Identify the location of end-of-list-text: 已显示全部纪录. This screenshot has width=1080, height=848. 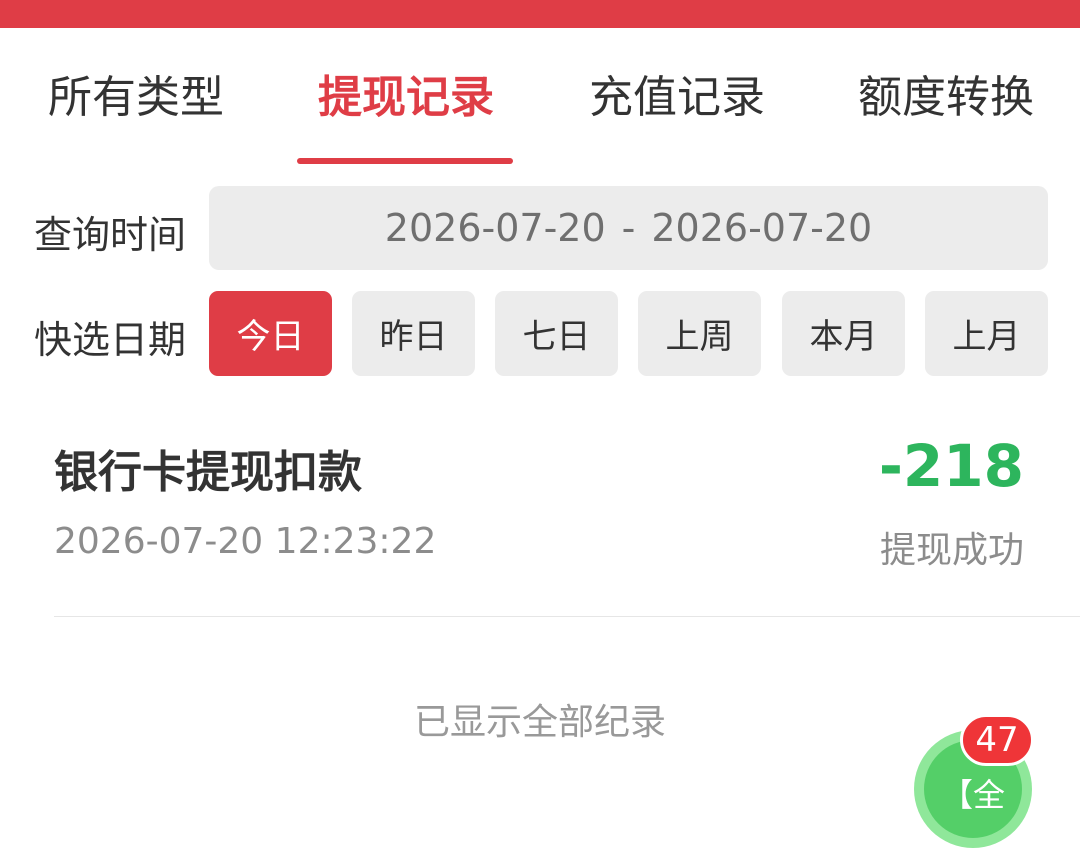
(539, 722).